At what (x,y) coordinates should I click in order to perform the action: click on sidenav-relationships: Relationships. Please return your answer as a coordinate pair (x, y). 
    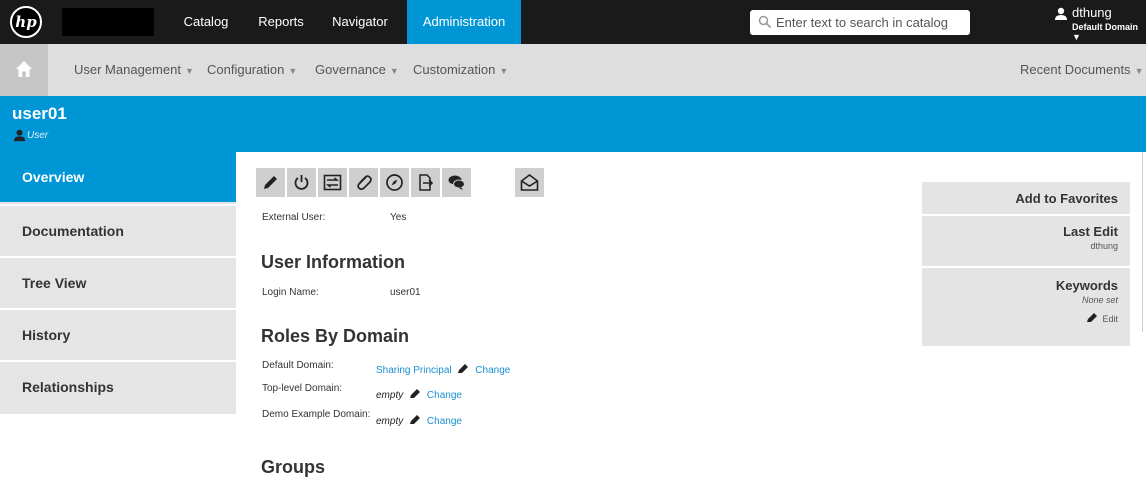
    Looking at the image, I should click on (118, 385).